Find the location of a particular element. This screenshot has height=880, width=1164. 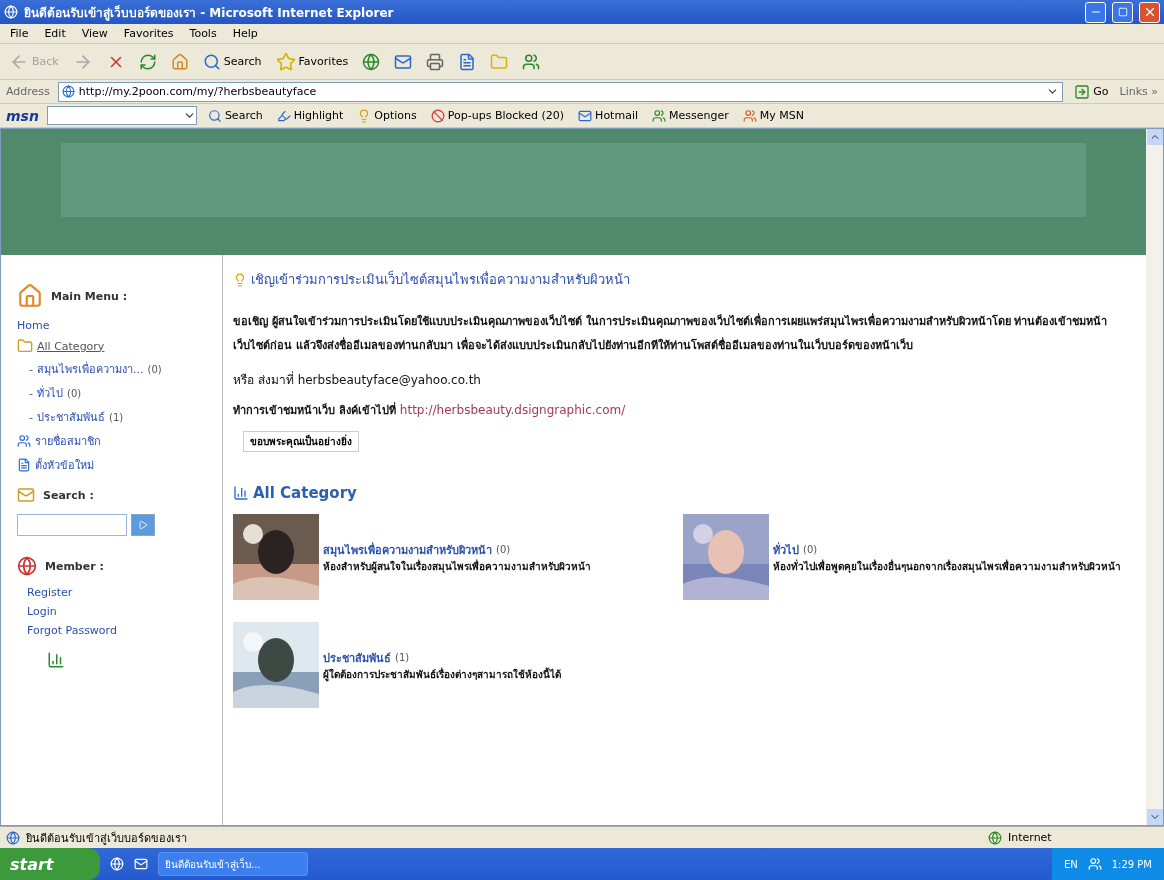

announcement-text: ขอเชิญ ผู้สนใจเข้าร่วมการประเมินโดยใช้แบบประเมินคุณภาพของเว็บไซต์ ในการประเมินคุณภาพของเว็บไซต์เพื่อการเผยแพร่สมุนไพรเพื่อความงามสำหรับผิวหน้าโดย ท่านต้องเข้าชมหน้าเว็บไซต์ก่อน แล้วจึงส่งชื่ออีเมลของท่านกลับมา เพื่อจะได้ส่งแบบประเมินกลับไปยังท่านอีกทีให้ท่านโพสต์ชื่ออีเมลของท่านในเว็บบอร์ดของหน้าเว็บ is located at coordinates (671, 333).